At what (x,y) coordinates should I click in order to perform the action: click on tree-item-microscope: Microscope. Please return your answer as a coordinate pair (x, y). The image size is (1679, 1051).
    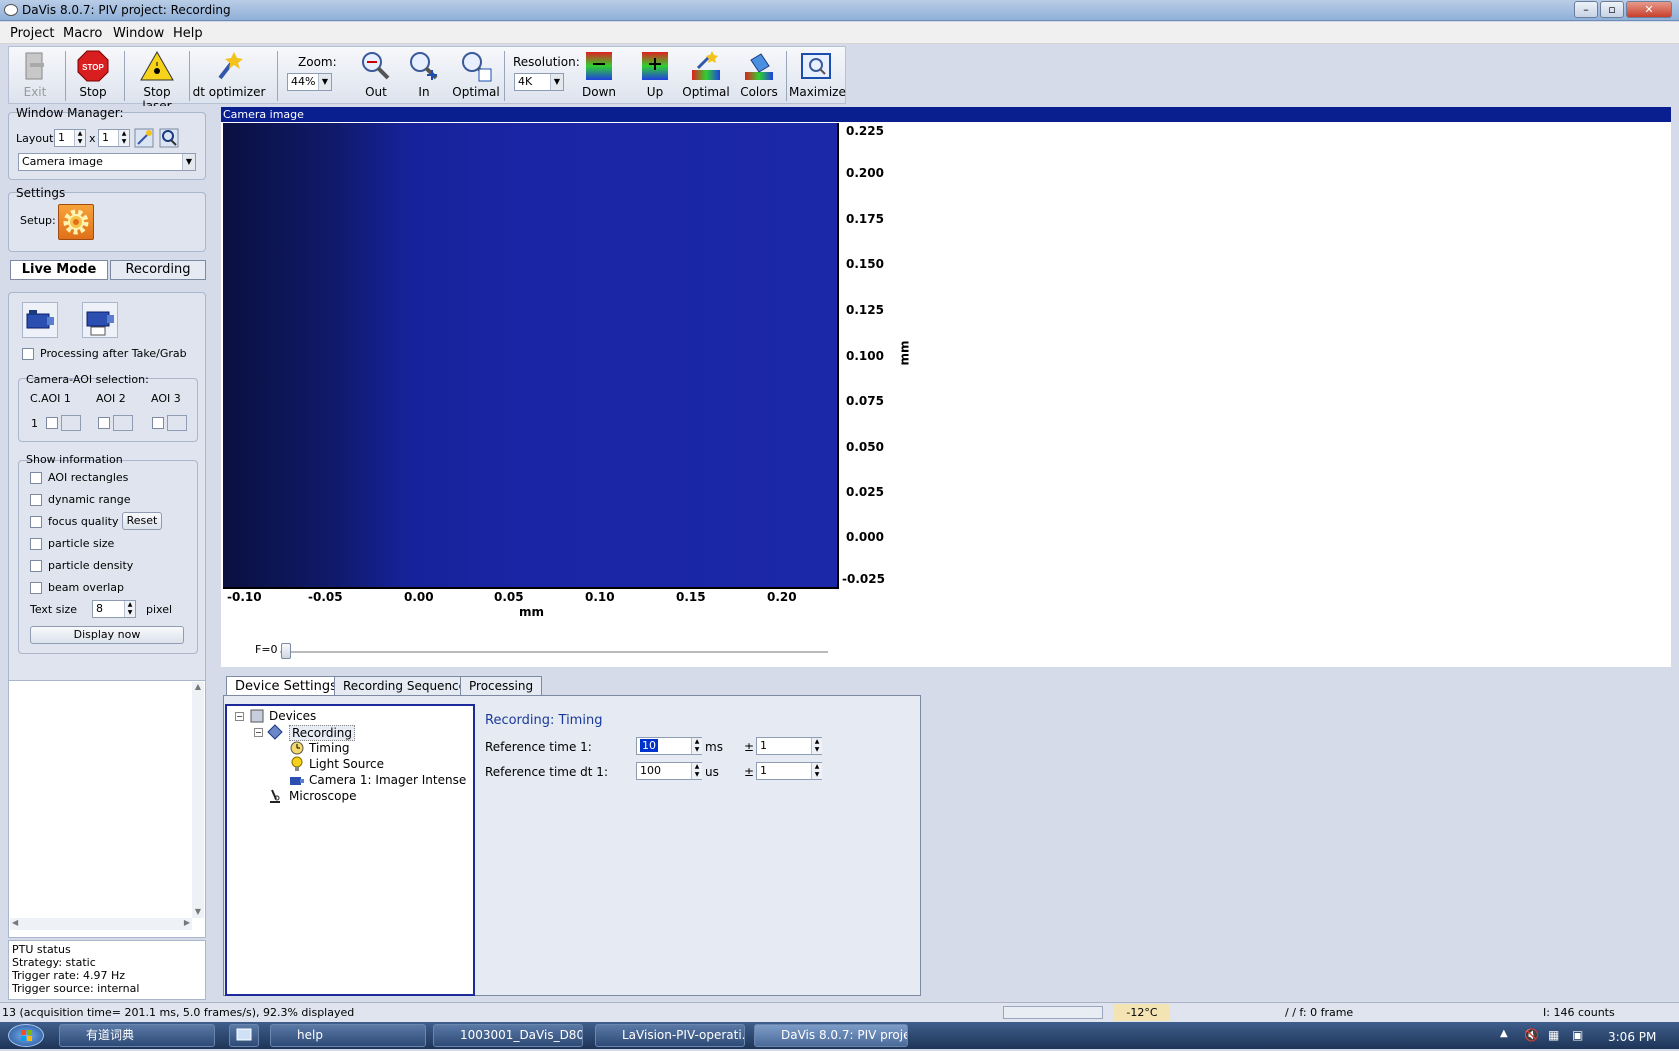
    Looking at the image, I should click on (323, 796).